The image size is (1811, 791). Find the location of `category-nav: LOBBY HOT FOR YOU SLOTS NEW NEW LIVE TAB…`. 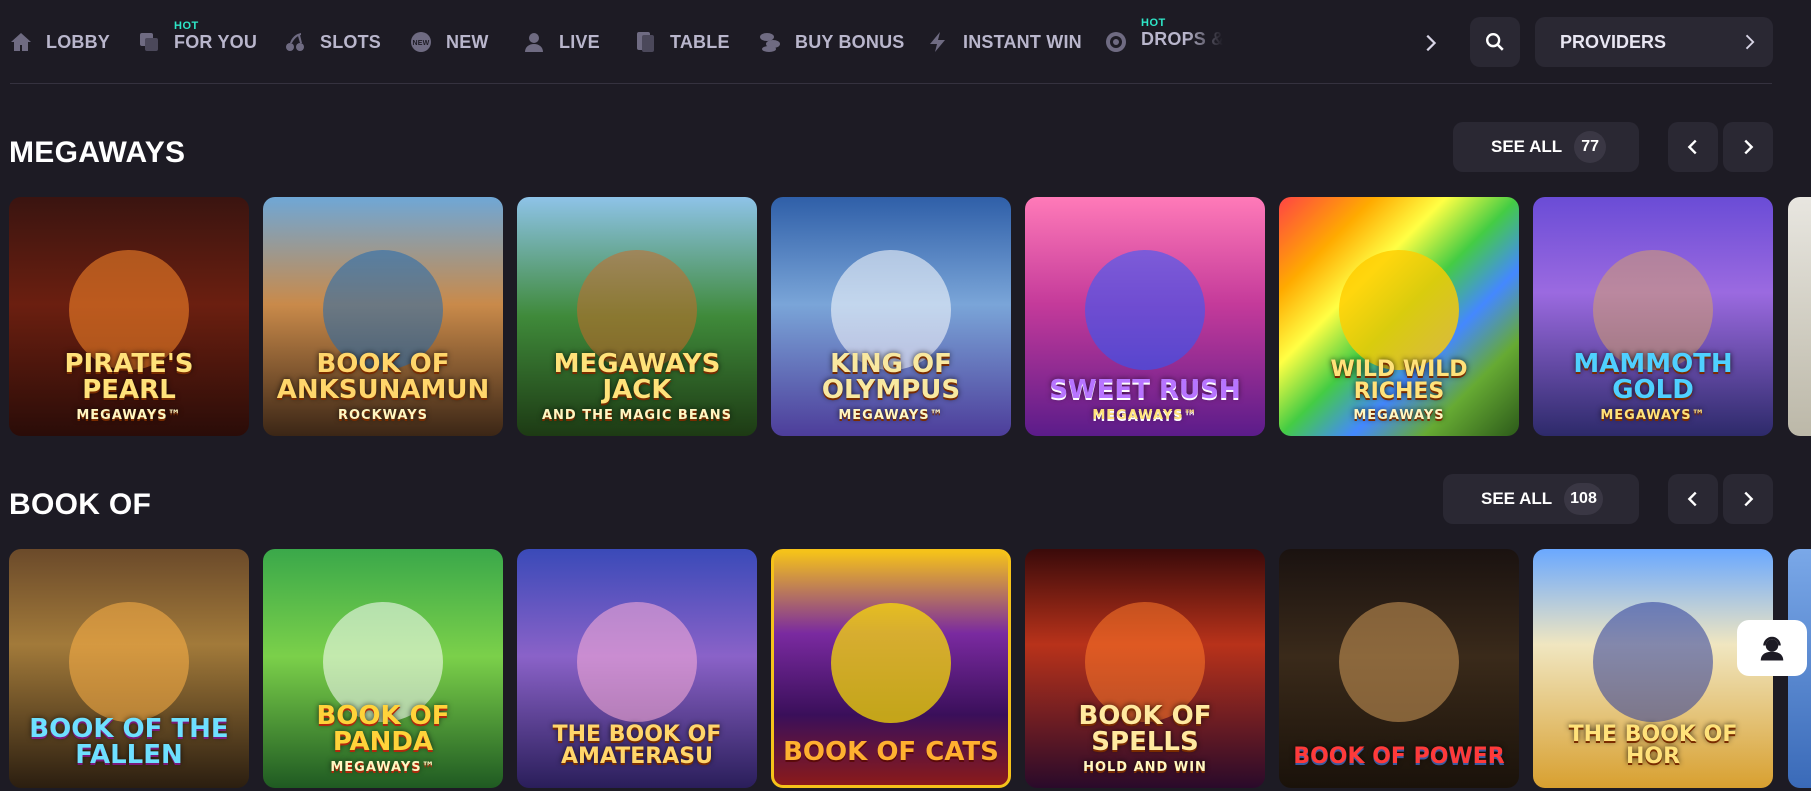

category-nav: LOBBY HOT FOR YOU SLOTS NEW NEW LIVE TAB… is located at coordinates (895, 42).